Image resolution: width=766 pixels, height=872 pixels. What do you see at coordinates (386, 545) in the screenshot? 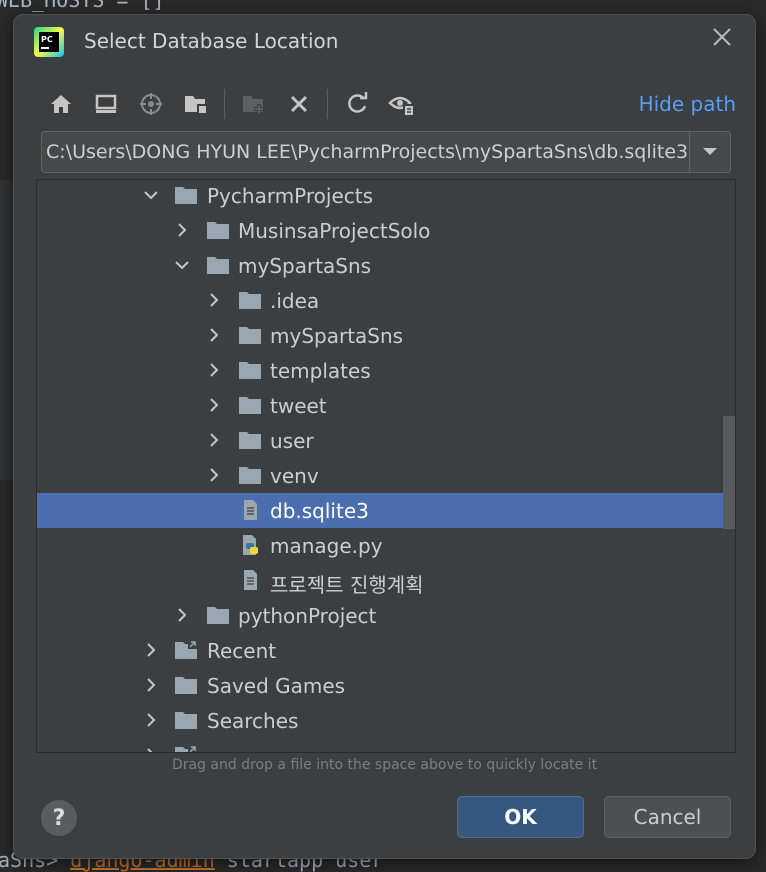
I see `tree-row: manage.py` at bounding box center [386, 545].